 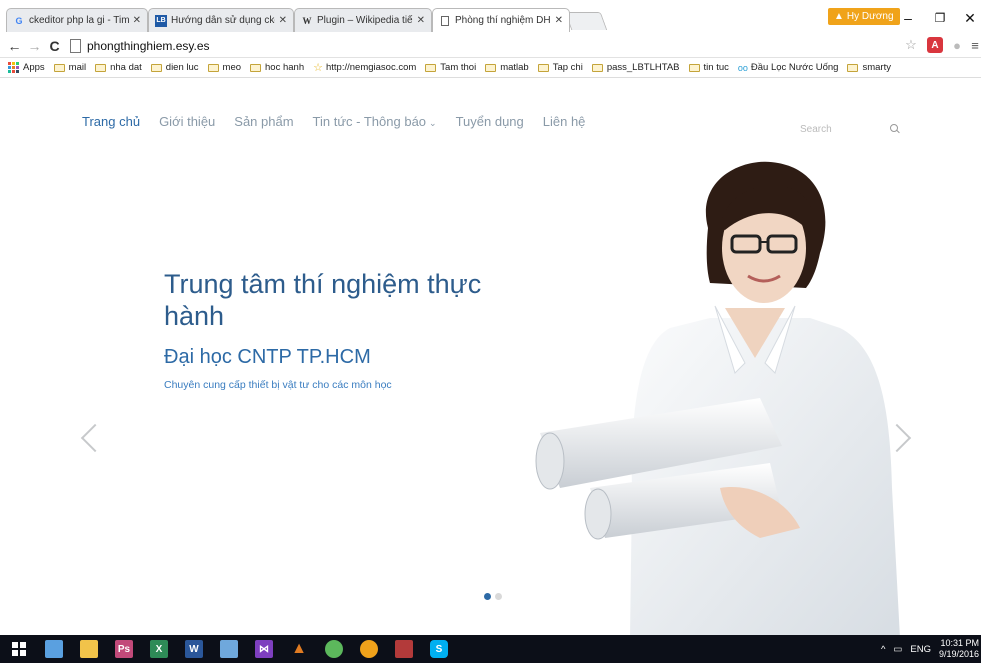 What do you see at coordinates (458, 67) in the screenshot?
I see `bookmark-label: Tam thoi` at bounding box center [458, 67].